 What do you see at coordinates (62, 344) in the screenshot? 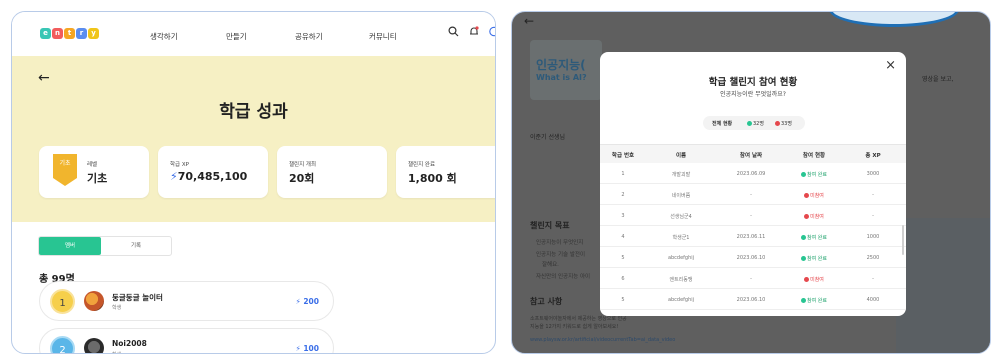
I see `rank-badge: 2` at bounding box center [62, 344].